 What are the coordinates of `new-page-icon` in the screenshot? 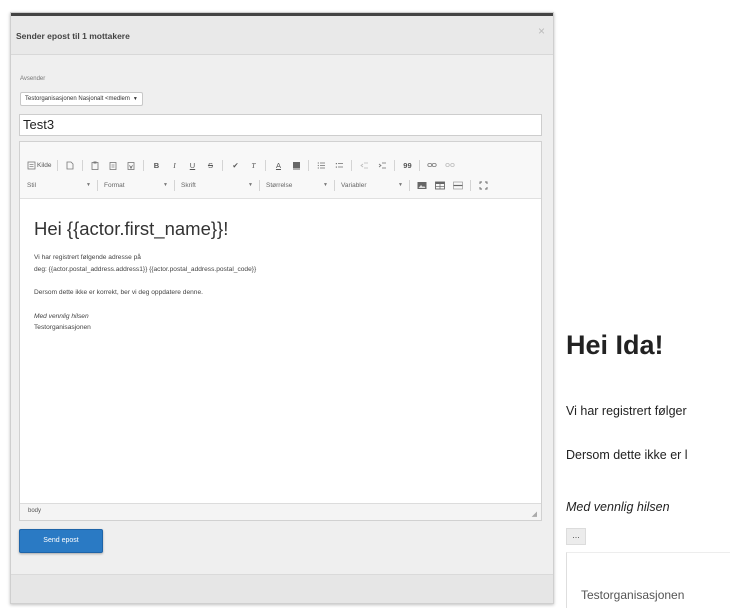 It's located at (70, 165).